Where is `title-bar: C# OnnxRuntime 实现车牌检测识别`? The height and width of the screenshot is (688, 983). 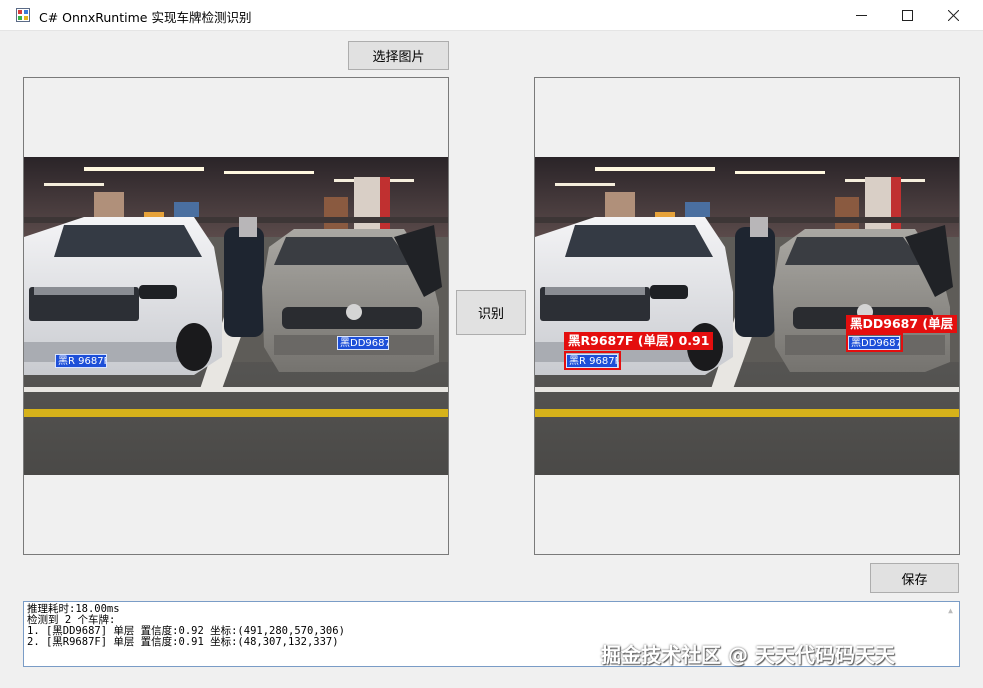 title-bar: C# OnnxRuntime 实现车牌检测识别 is located at coordinates (491, 15).